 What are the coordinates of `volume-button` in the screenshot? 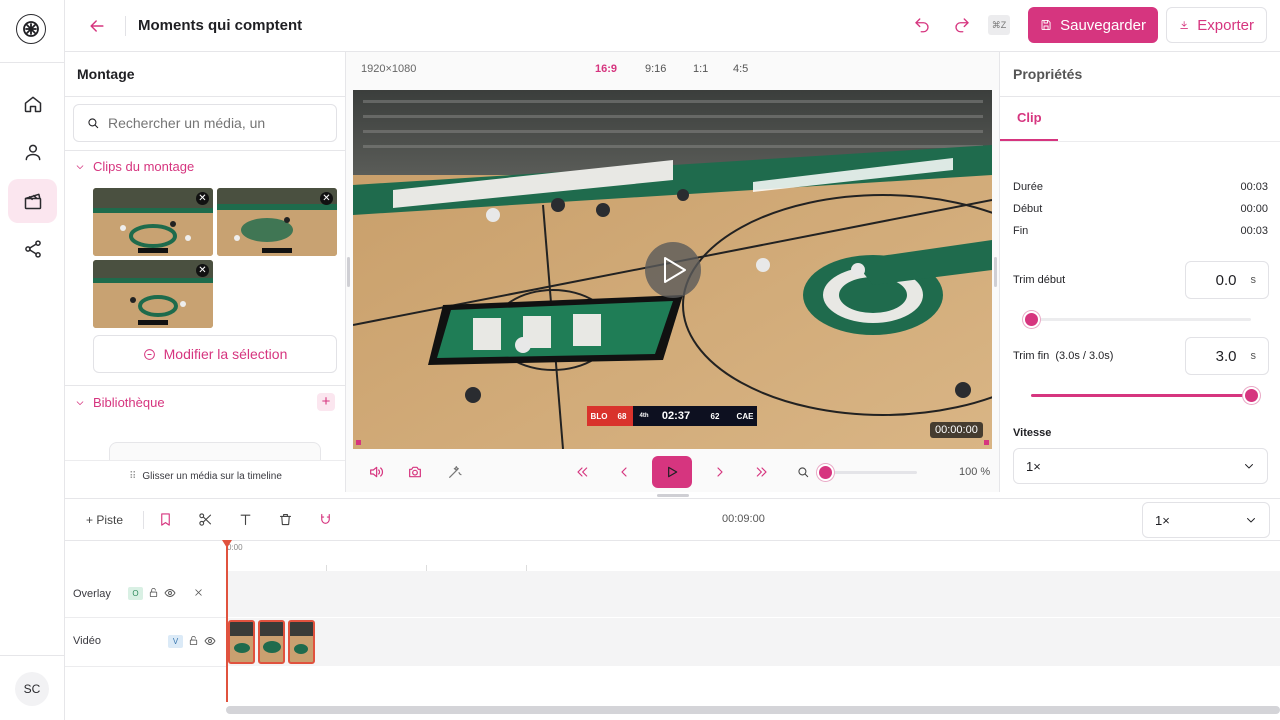 It's located at (376, 472).